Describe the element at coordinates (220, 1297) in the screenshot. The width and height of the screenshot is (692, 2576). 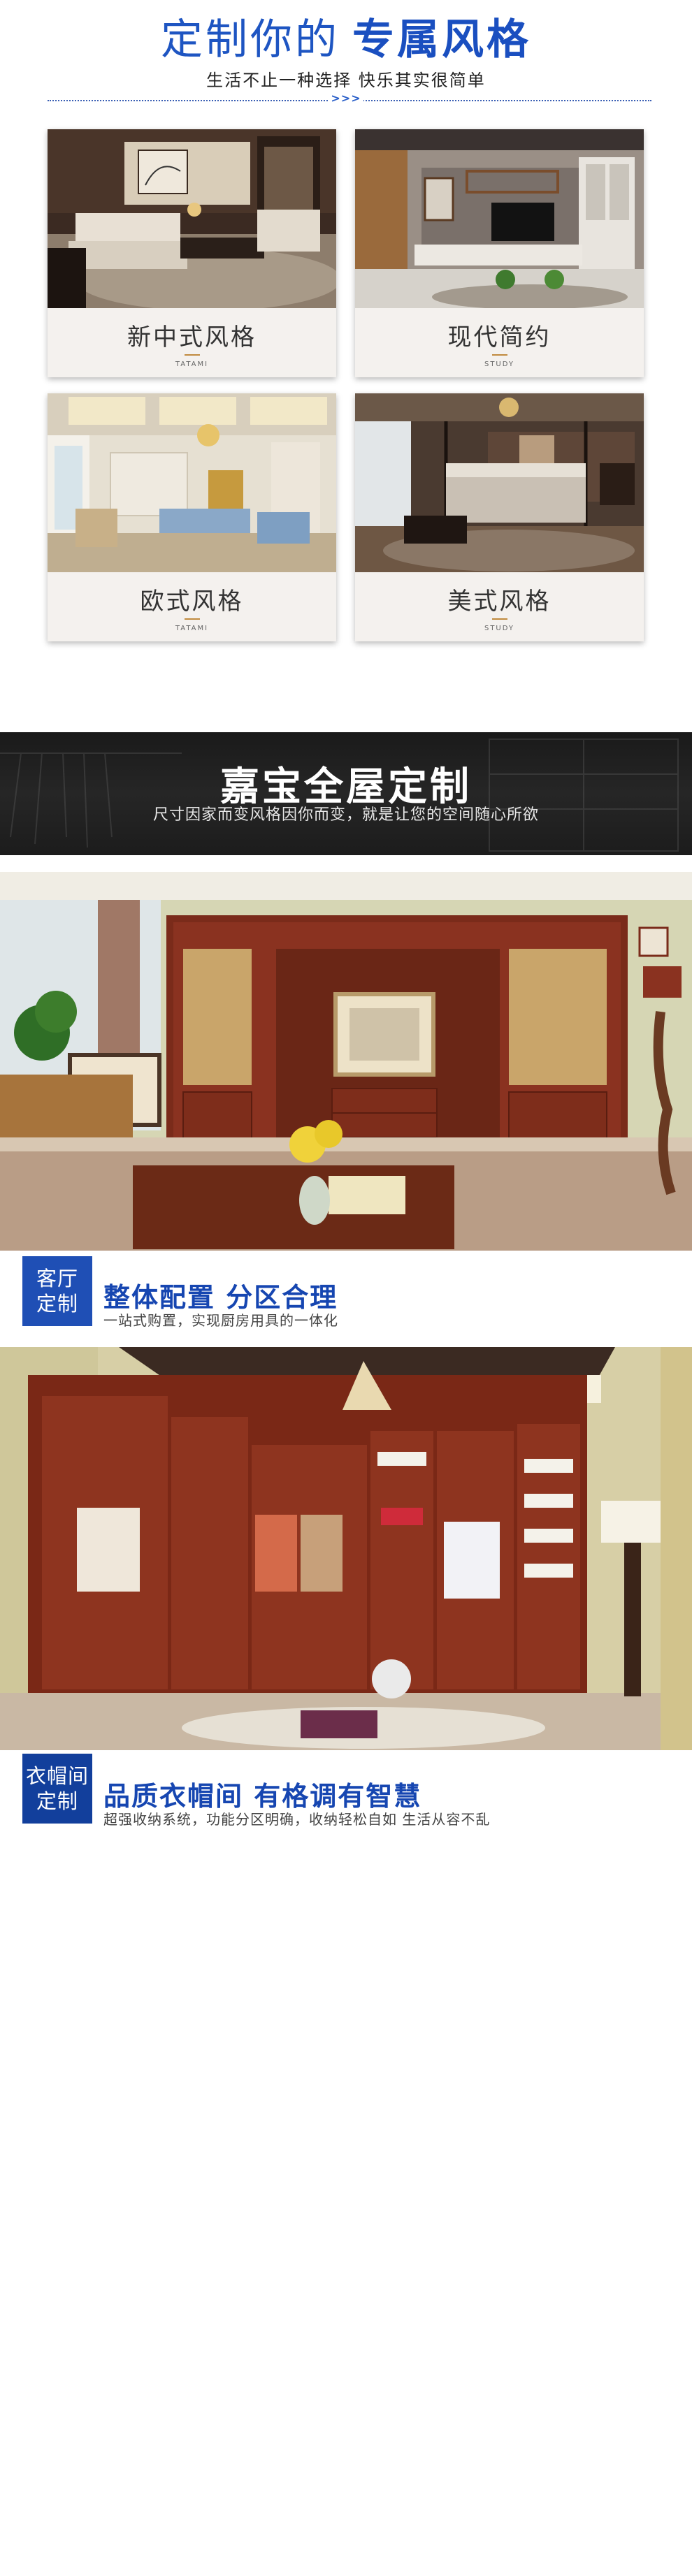
I see `living-room-heading: 整体配置 分区合理` at that location.